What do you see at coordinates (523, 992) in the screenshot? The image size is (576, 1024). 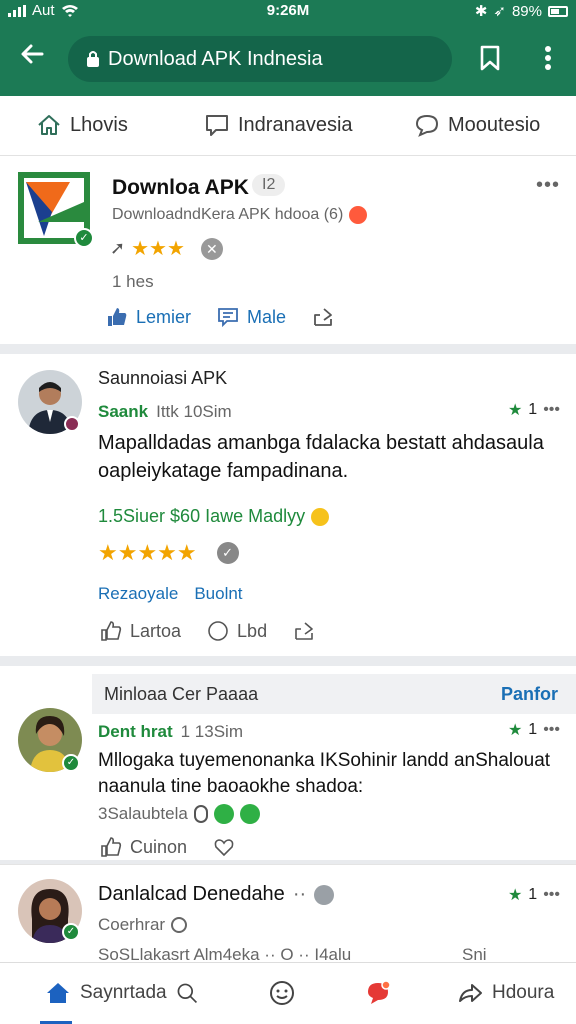 I see `nav-share-label: Hdoura` at bounding box center [523, 992].